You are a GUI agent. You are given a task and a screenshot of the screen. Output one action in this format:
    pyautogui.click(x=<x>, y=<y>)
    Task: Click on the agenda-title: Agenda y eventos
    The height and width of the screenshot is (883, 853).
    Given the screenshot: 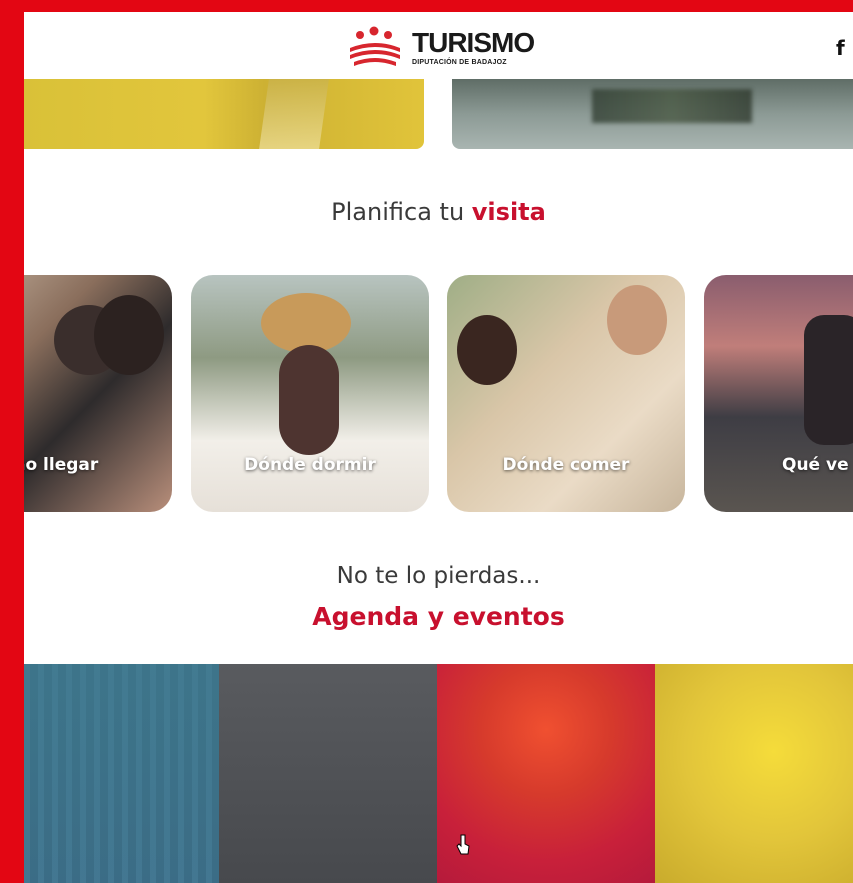 What is the action you would take?
    pyautogui.click(x=438, y=616)
    